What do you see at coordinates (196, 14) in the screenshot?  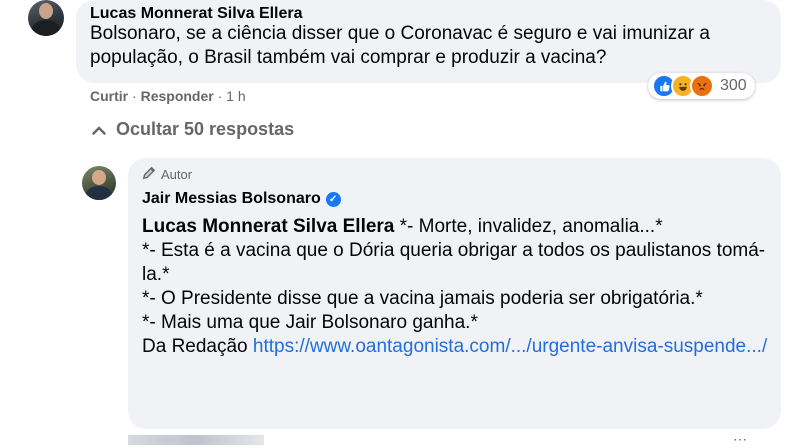 I see `comment-author: Lucas Monnerat Silva Ellera` at bounding box center [196, 14].